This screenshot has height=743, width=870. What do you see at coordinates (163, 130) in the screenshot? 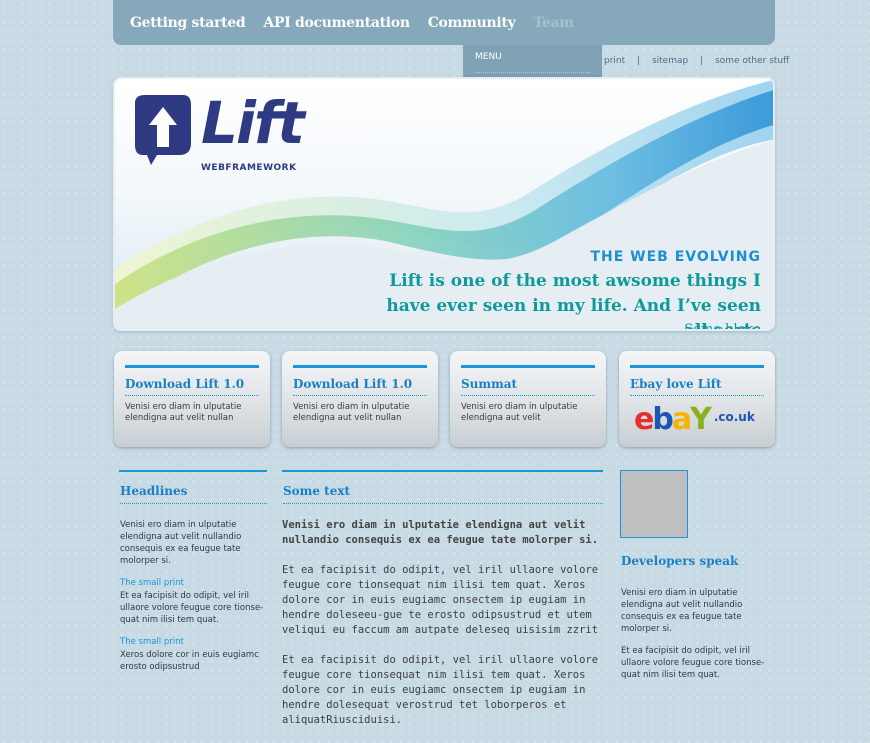
I see `lift-logo-icon` at bounding box center [163, 130].